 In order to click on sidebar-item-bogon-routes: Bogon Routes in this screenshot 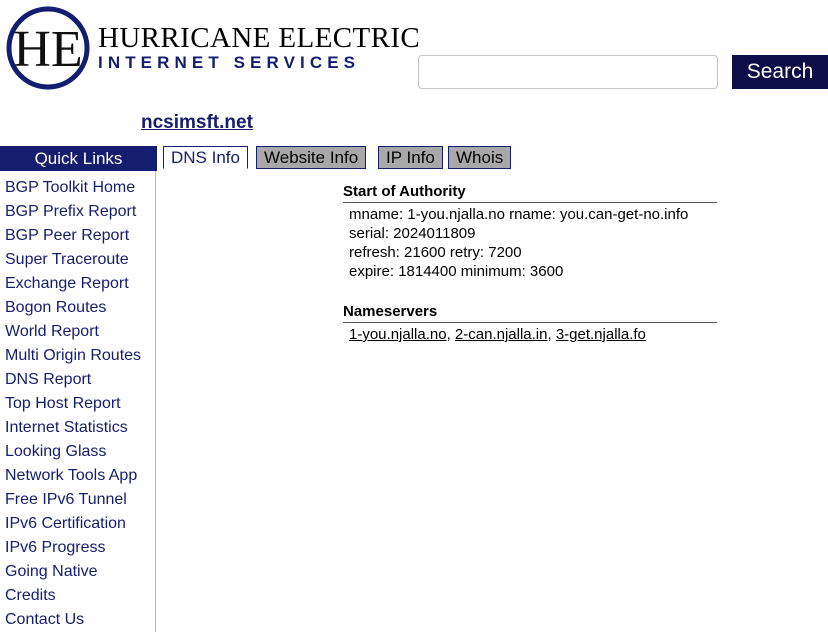, I will do `click(77, 308)`.